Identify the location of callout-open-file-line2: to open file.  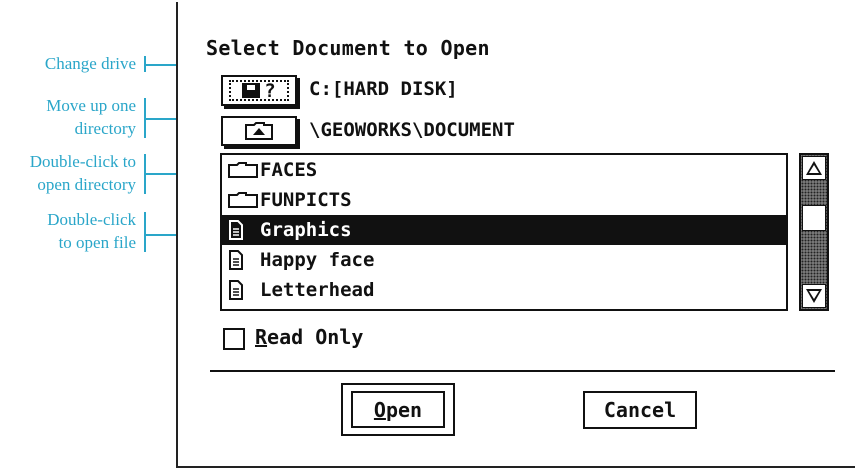
(97, 242).